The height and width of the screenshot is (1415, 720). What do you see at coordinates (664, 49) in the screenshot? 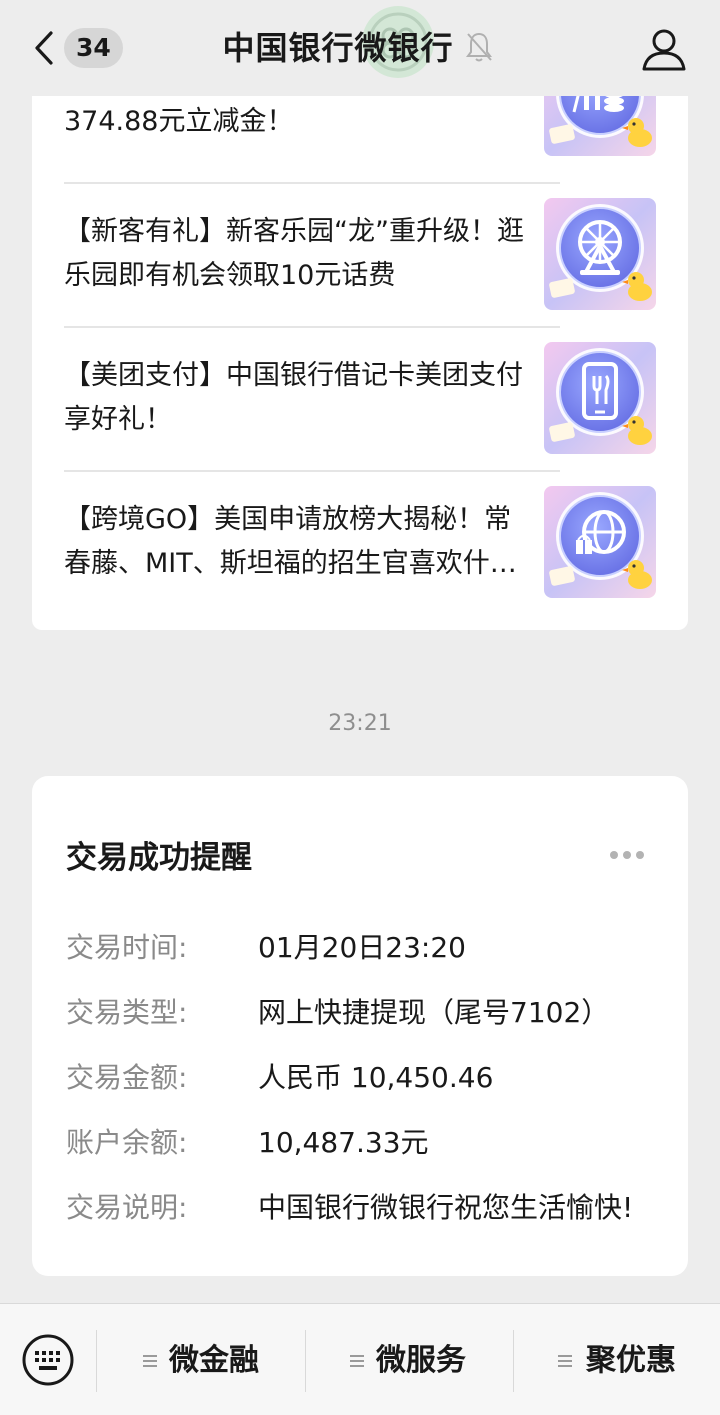
I see `profile-icon` at bounding box center [664, 49].